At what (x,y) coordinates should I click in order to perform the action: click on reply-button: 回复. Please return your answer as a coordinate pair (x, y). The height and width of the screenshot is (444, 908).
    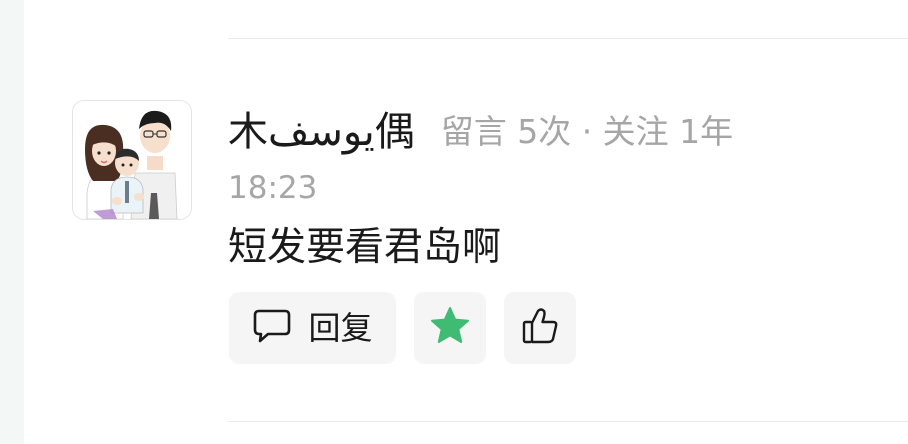
    Looking at the image, I should click on (312, 328).